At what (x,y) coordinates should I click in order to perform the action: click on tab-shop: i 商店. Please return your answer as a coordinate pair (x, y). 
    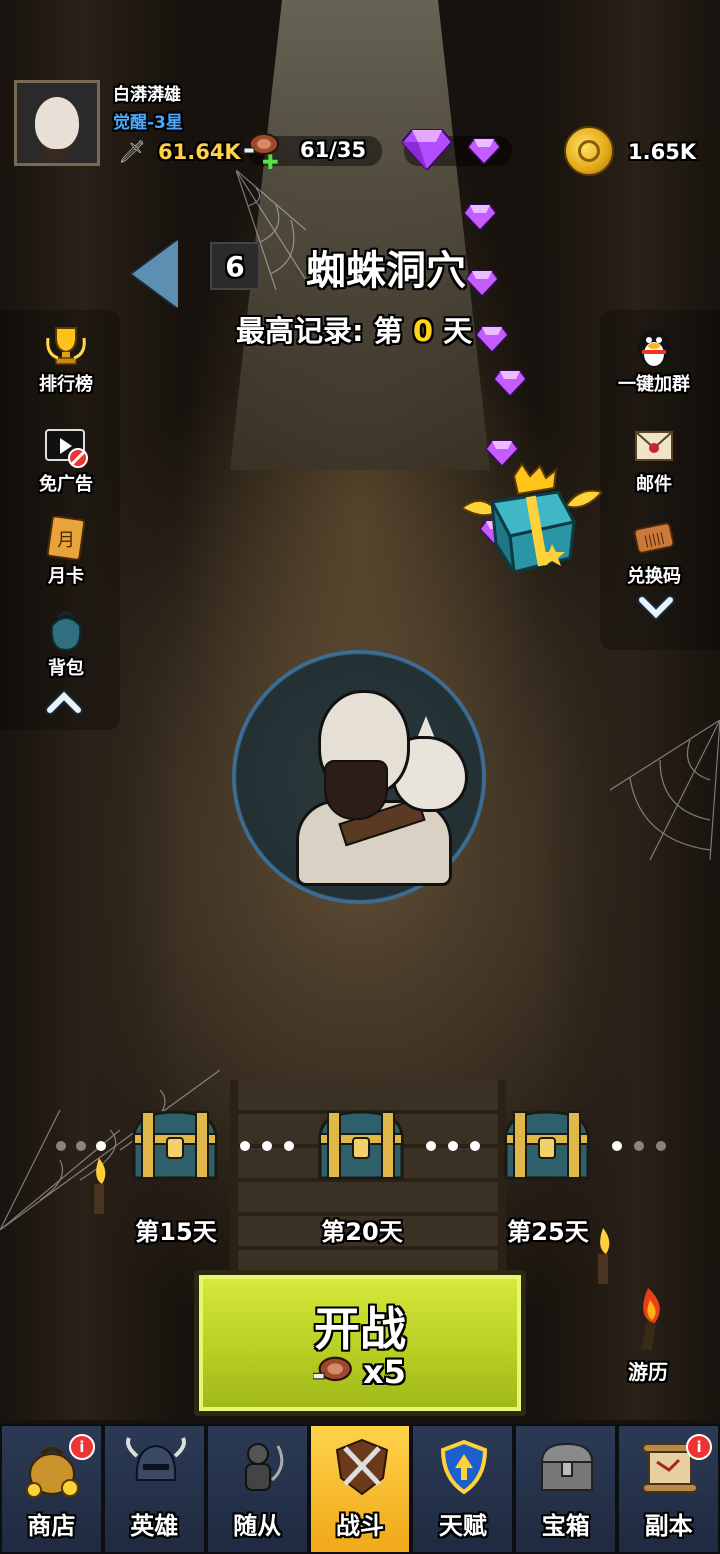
    Looking at the image, I should click on (51, 1489).